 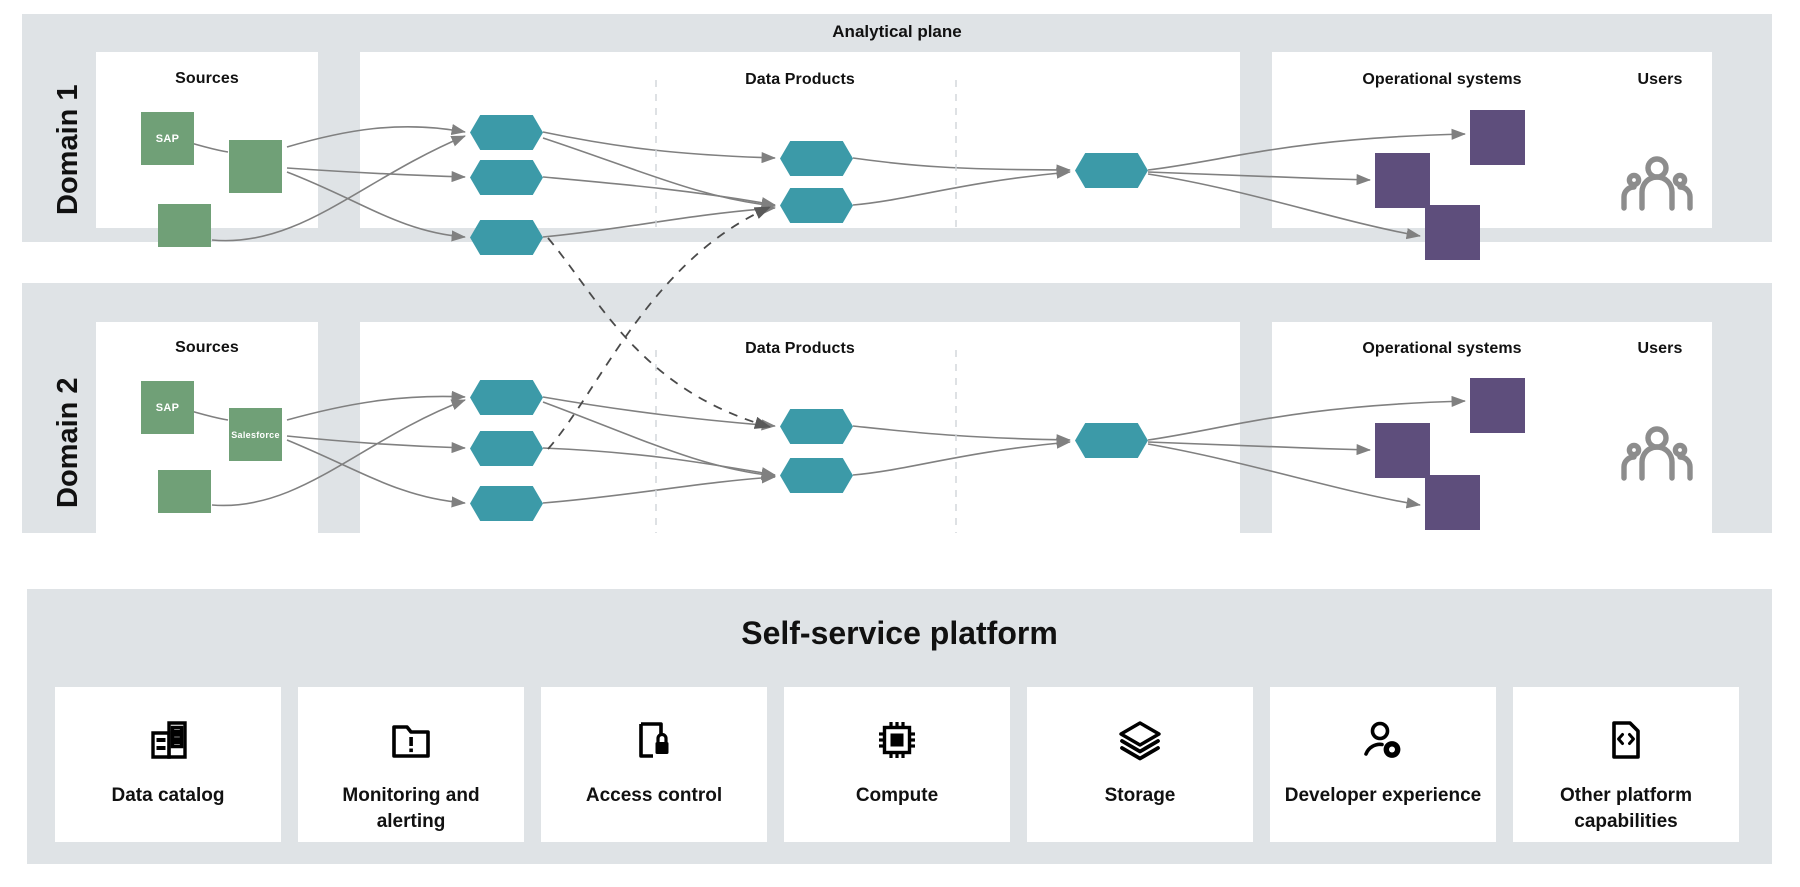 I want to click on domain-1-data-products-title: Data Products, so click(x=800, y=79).